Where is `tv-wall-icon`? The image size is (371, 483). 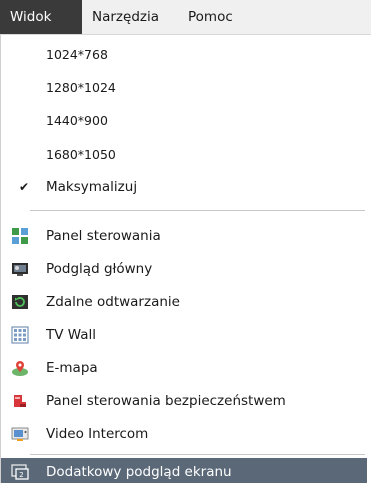
tv-wall-icon is located at coordinates (20, 335).